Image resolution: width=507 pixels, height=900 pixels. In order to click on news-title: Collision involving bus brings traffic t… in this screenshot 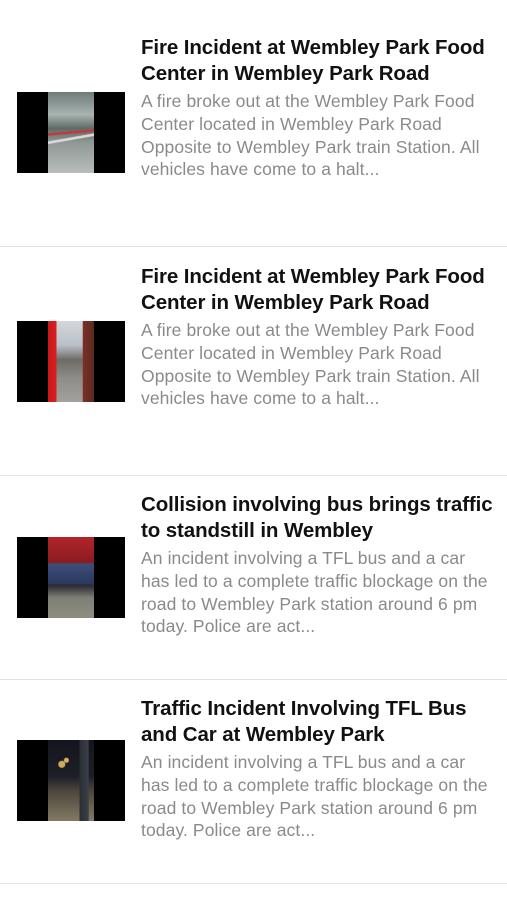, I will do `click(317, 517)`.